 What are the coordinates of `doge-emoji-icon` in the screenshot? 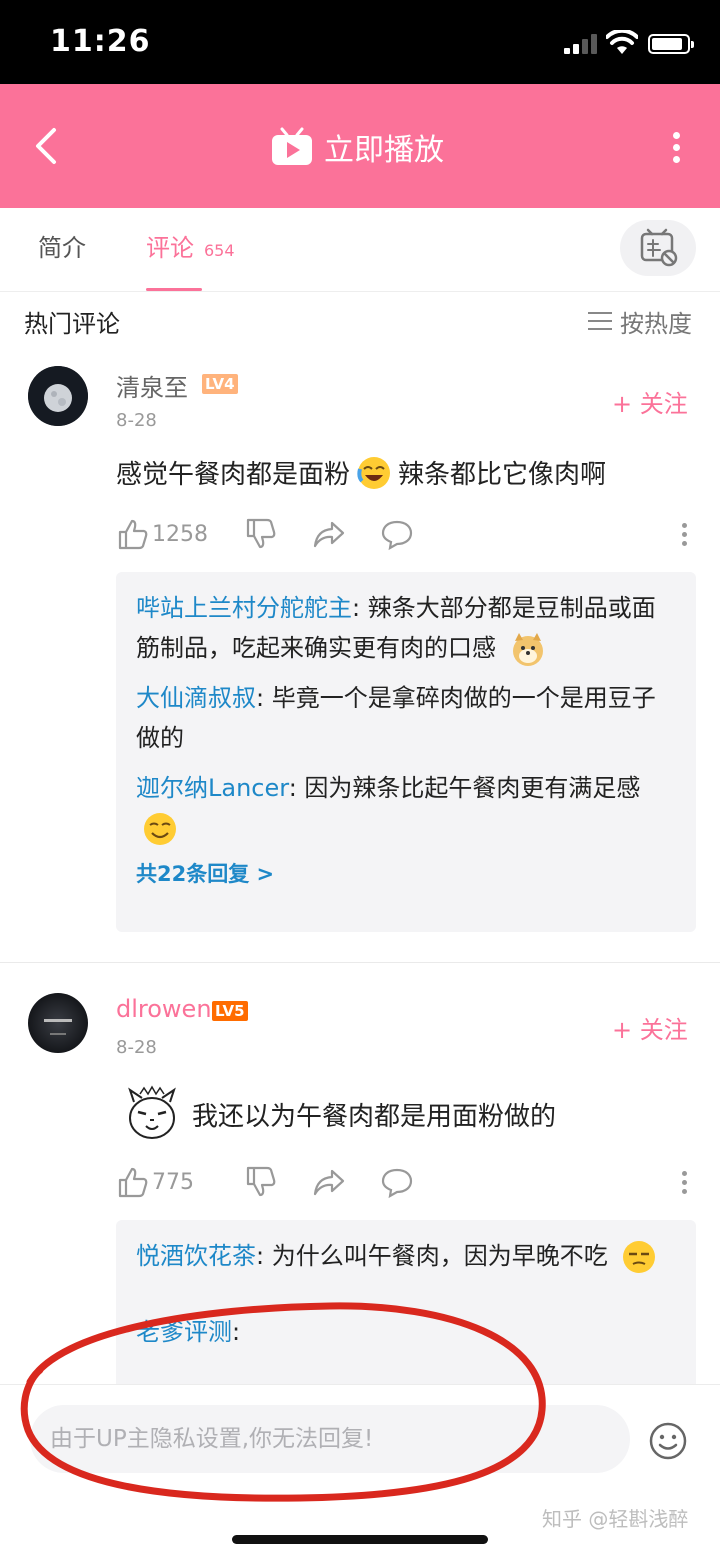 It's located at (527, 649).